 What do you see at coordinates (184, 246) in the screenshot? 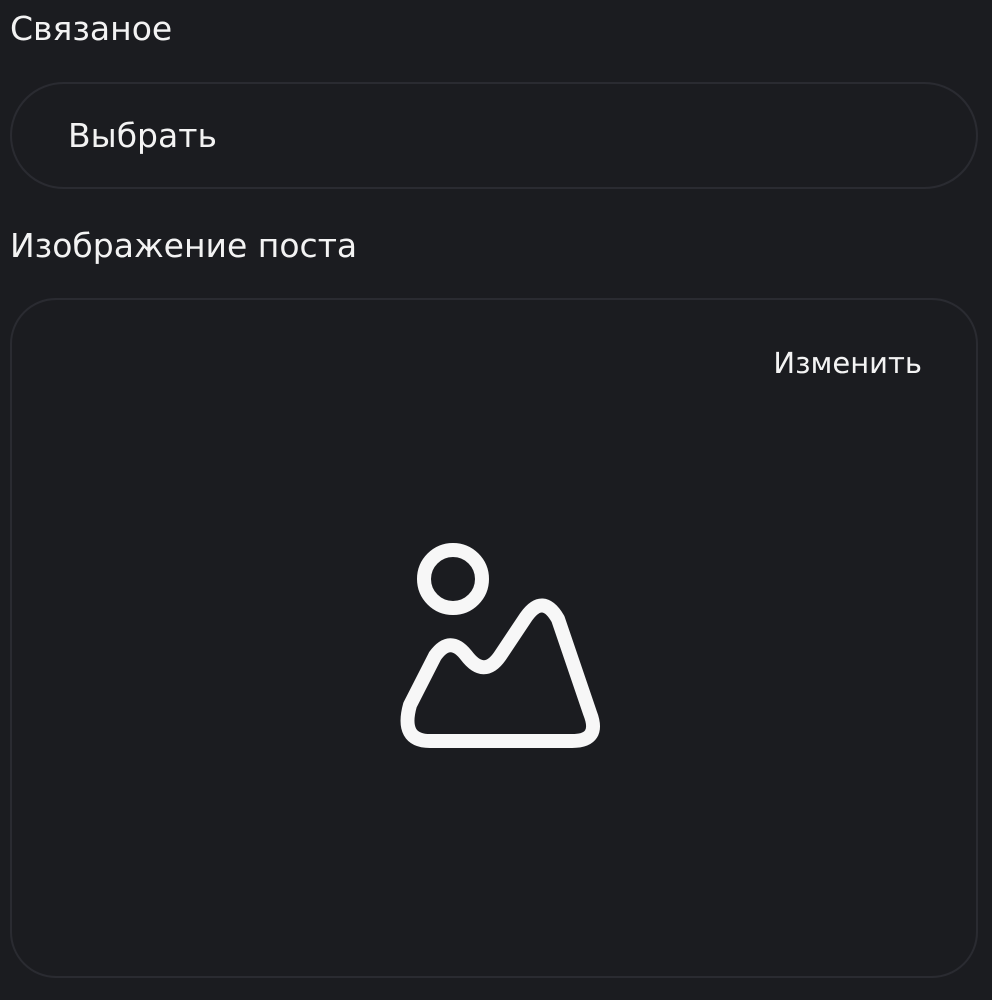
I see `field-label: Изображение поста` at bounding box center [184, 246].